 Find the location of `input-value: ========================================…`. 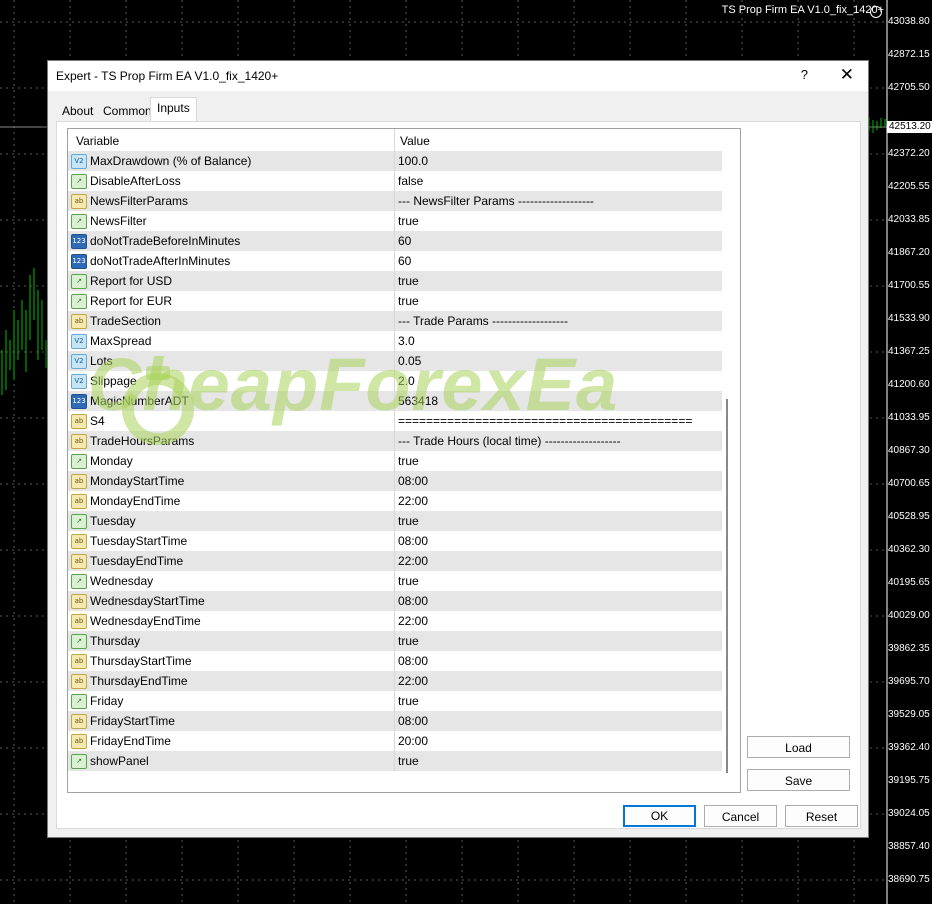

input-value: ========================================… is located at coordinates (545, 421).